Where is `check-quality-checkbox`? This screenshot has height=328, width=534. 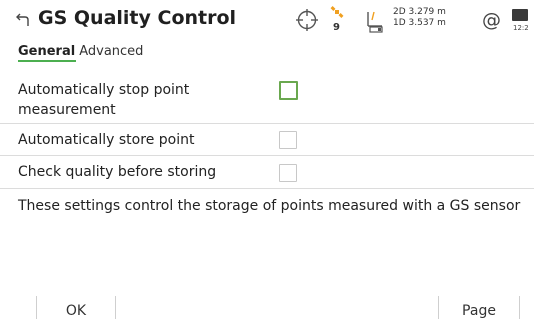
check-quality-checkbox is located at coordinates (288, 173).